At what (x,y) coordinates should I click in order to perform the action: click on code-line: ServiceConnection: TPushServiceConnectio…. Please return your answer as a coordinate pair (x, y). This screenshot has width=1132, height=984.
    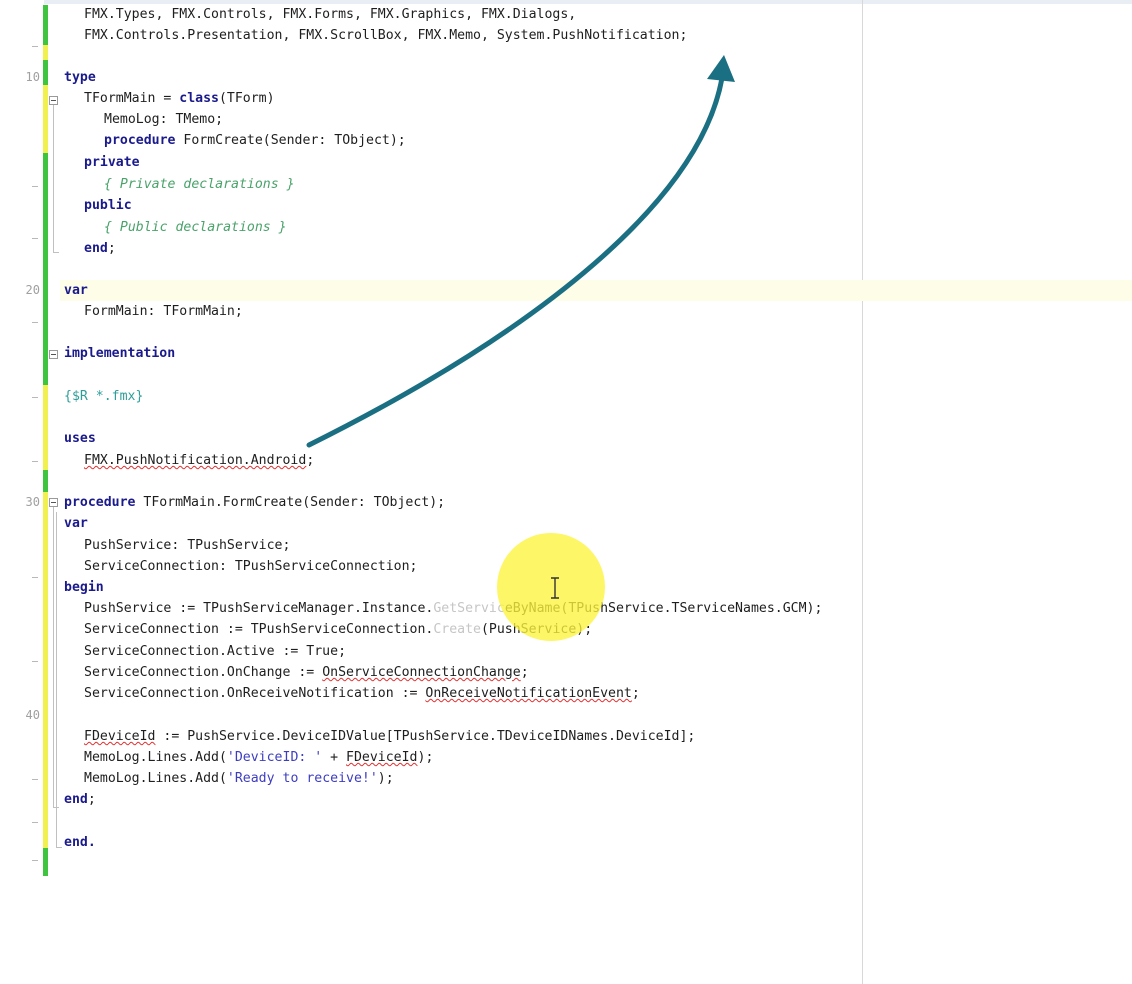
    Looking at the image, I should click on (250, 566).